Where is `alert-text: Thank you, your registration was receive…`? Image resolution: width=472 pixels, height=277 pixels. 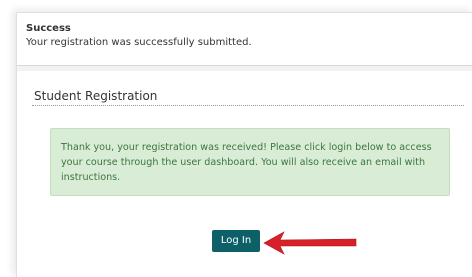 alert-text: Thank you, your registration was receive… is located at coordinates (246, 162).